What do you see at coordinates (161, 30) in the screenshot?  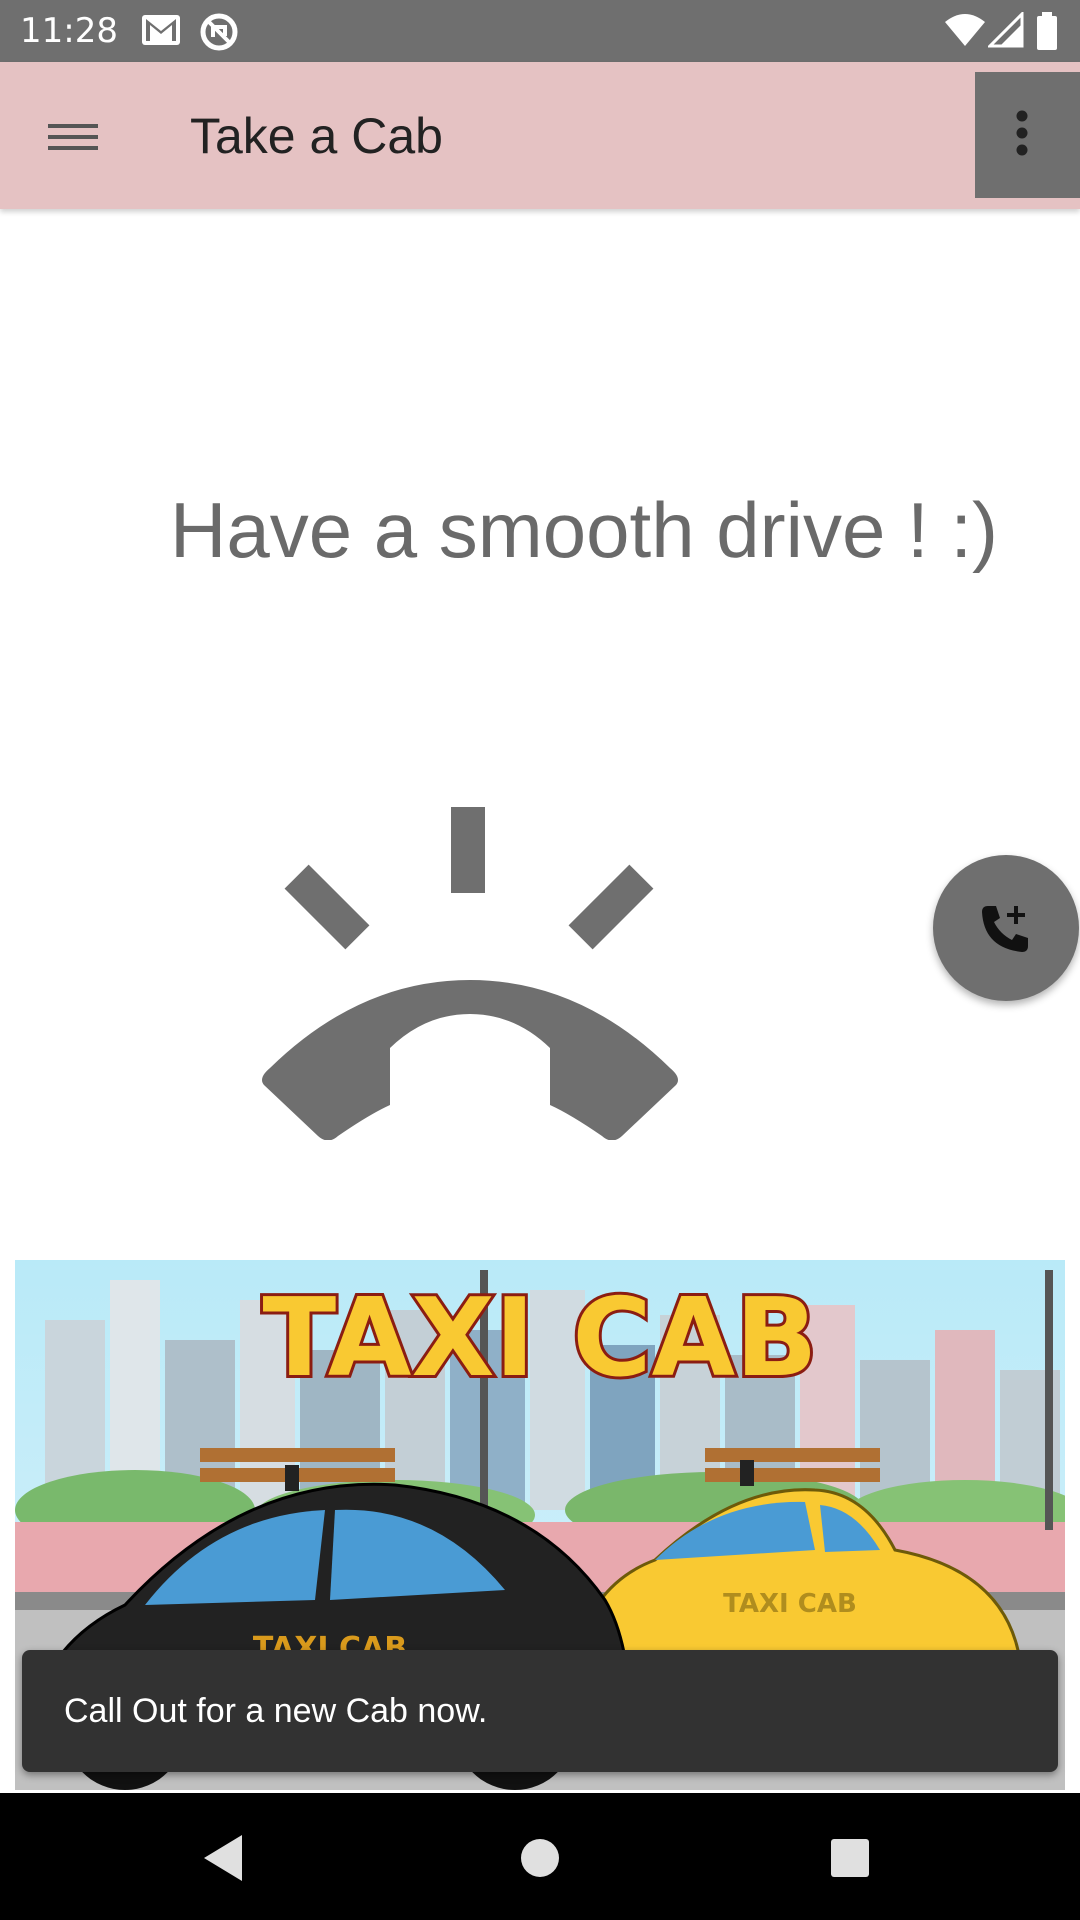 I see `gmail-icon` at bounding box center [161, 30].